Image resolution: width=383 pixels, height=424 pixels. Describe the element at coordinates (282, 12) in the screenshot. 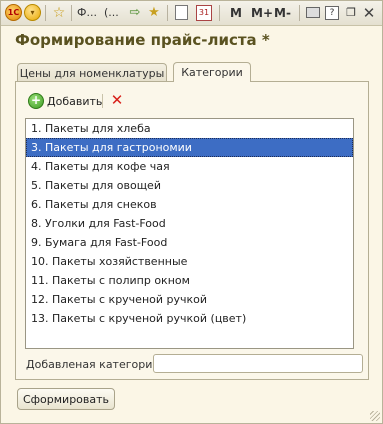

I see `memory-m-minus-button: M-` at that location.